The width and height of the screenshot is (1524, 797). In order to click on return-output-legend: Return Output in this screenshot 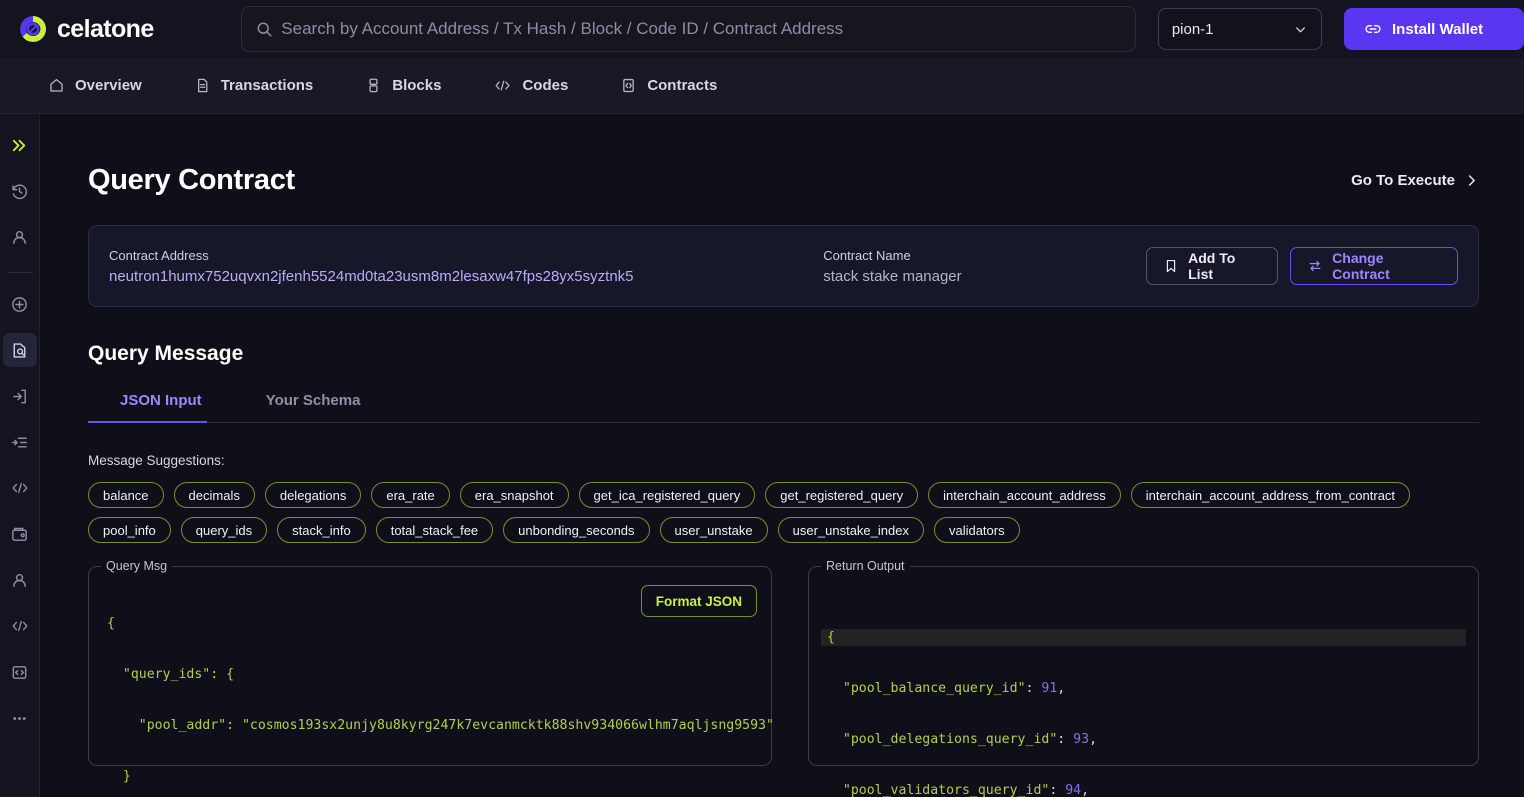, I will do `click(865, 566)`.